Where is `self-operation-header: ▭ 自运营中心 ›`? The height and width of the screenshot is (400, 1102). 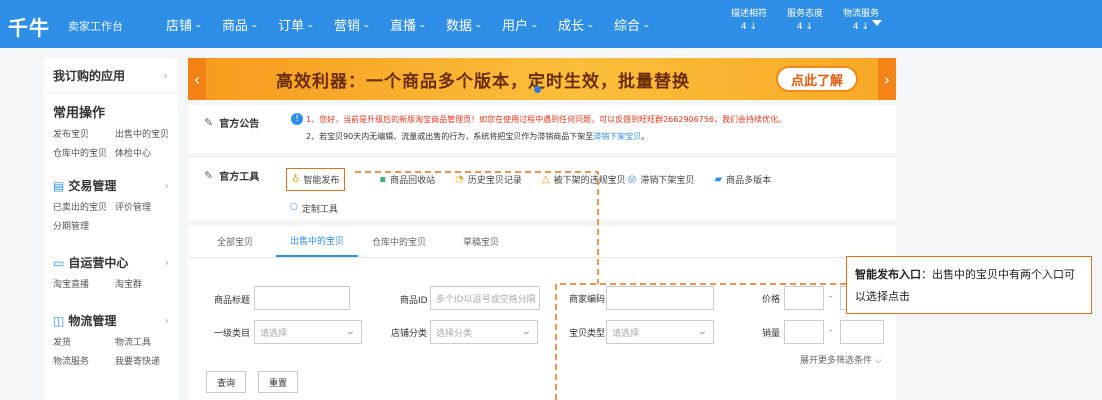 self-operation-header: ▭ 自运营中心 › is located at coordinates (111, 262).